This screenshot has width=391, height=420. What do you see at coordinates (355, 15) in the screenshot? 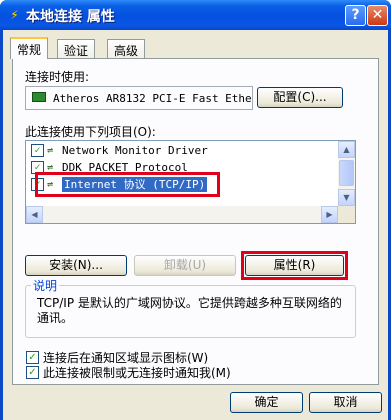
I see `help-button: ?` at bounding box center [355, 15].